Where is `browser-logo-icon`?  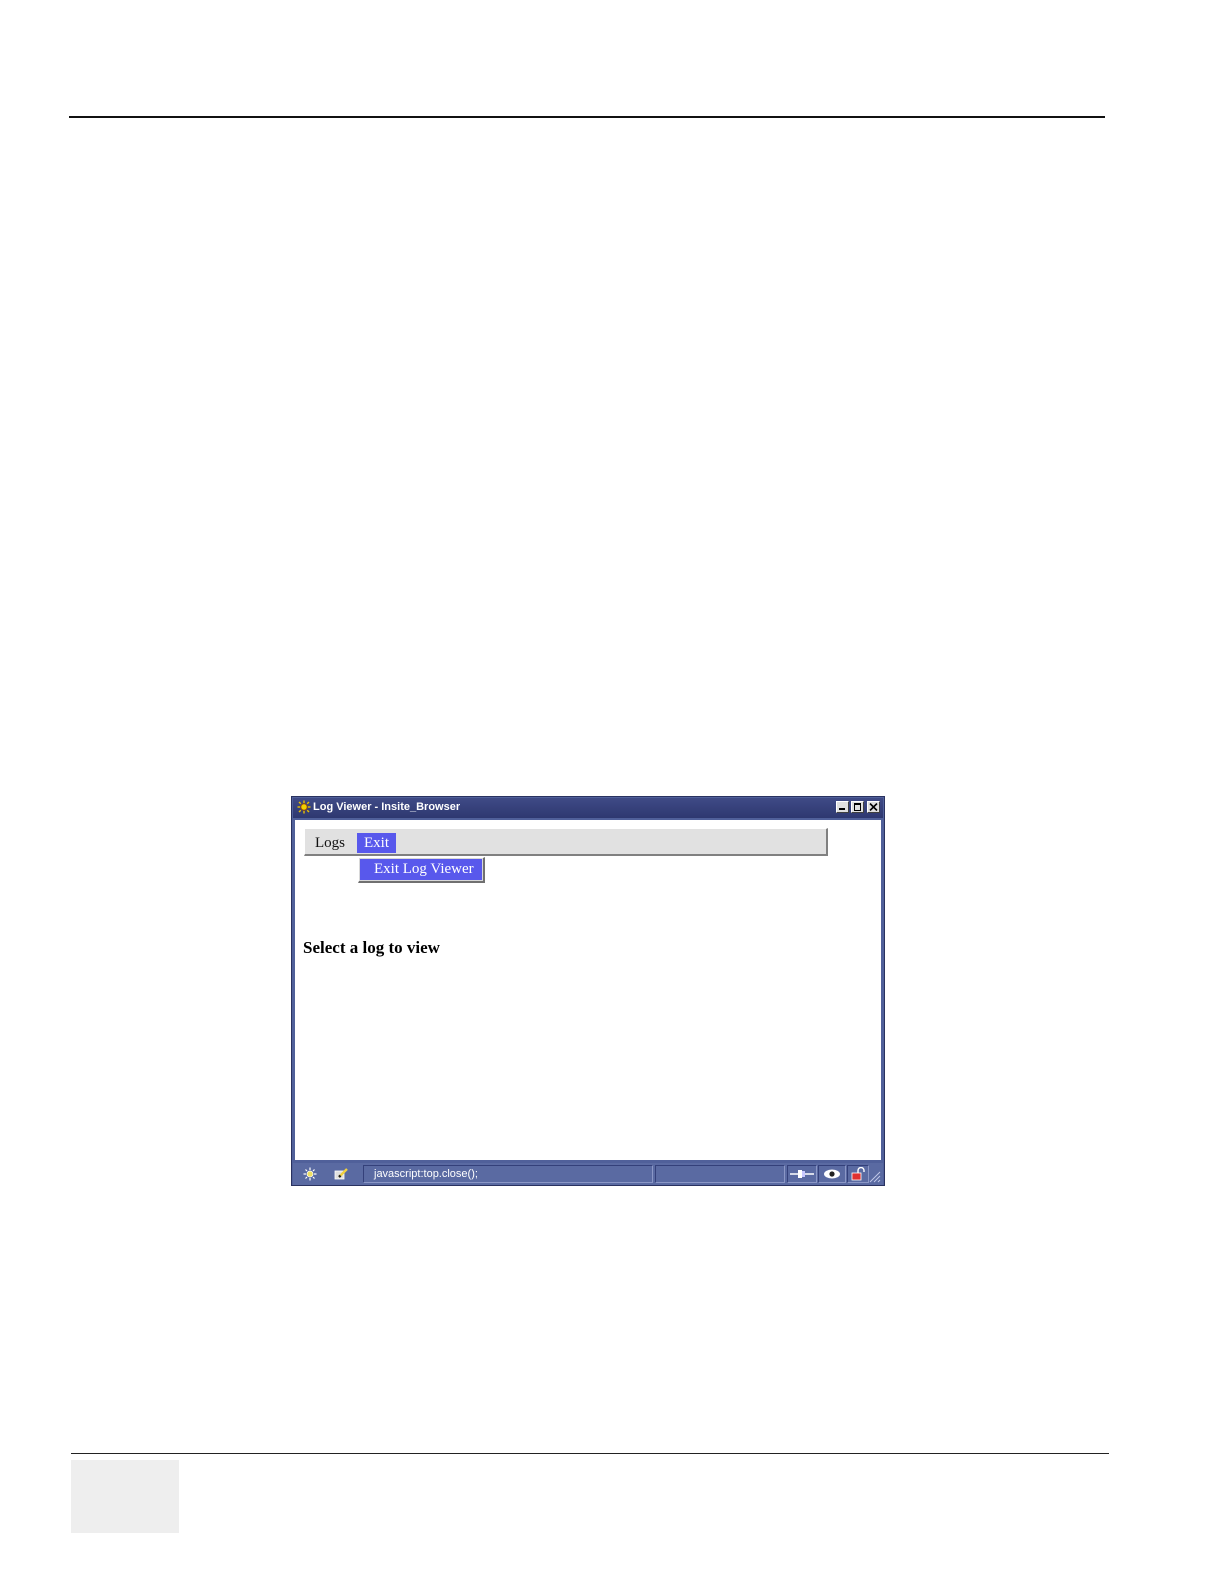 browser-logo-icon is located at coordinates (310, 1174).